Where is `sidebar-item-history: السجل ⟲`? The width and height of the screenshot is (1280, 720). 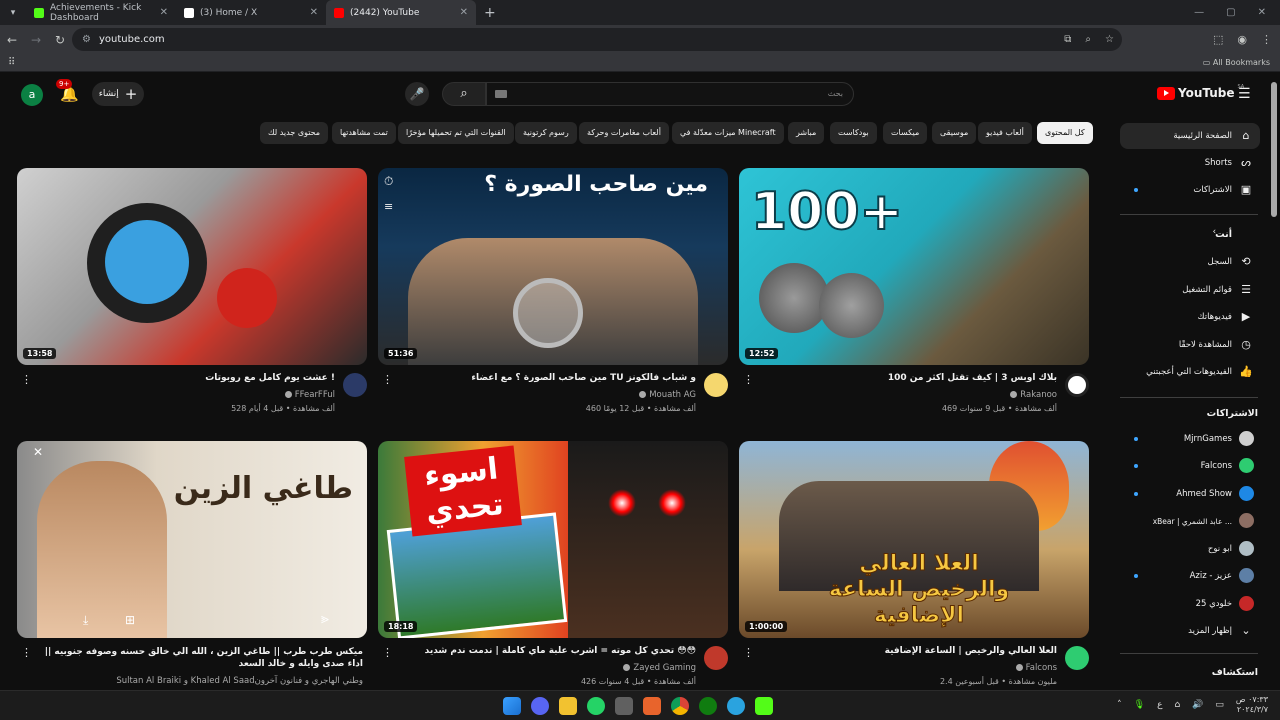 sidebar-item-history: السجل ⟲ is located at coordinates (1190, 262).